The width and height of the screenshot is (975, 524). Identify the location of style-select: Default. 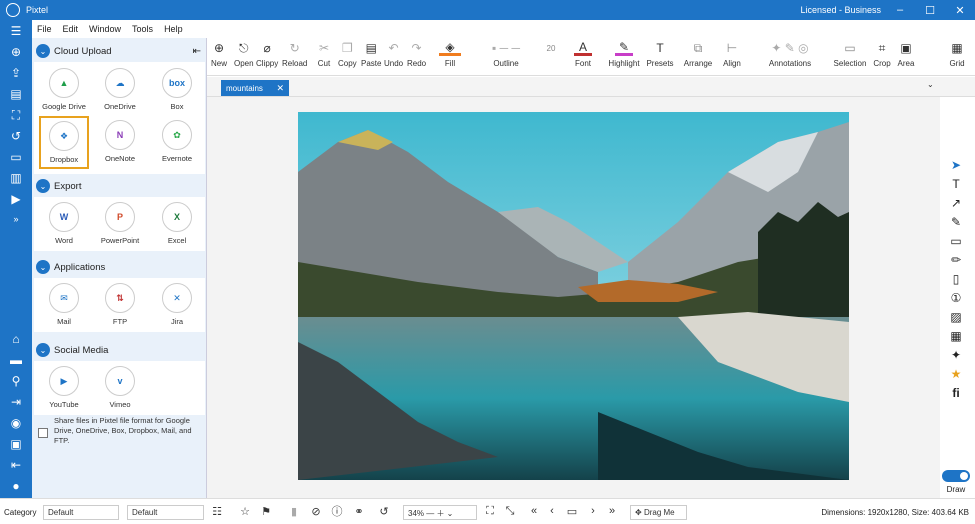
(165, 512).